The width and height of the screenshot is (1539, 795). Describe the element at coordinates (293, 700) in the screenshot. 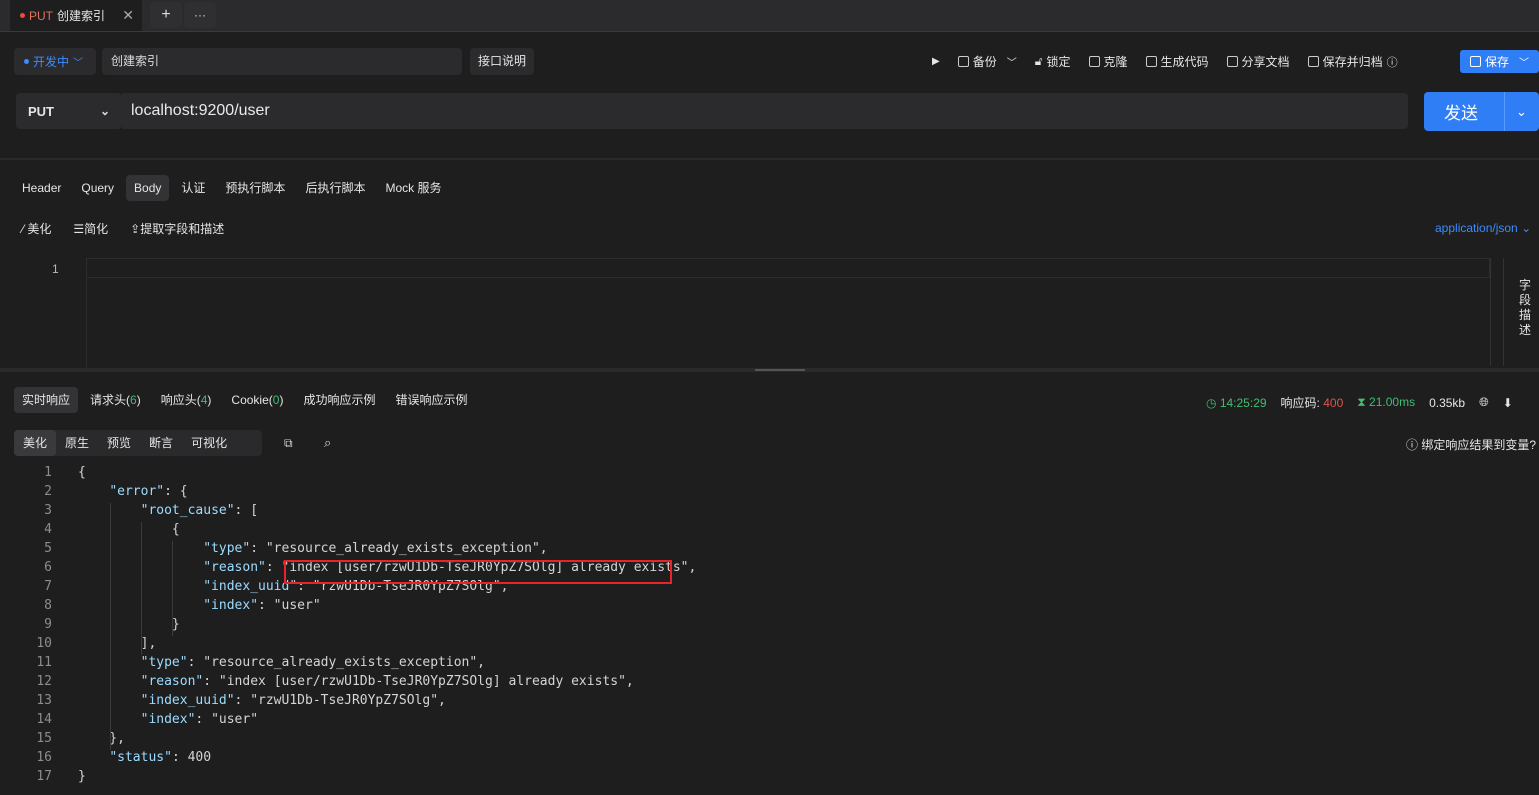

I see `code-line-text: "index_uuid": "rzwU1Db-TseJR0YpZ7SOlg",` at that location.